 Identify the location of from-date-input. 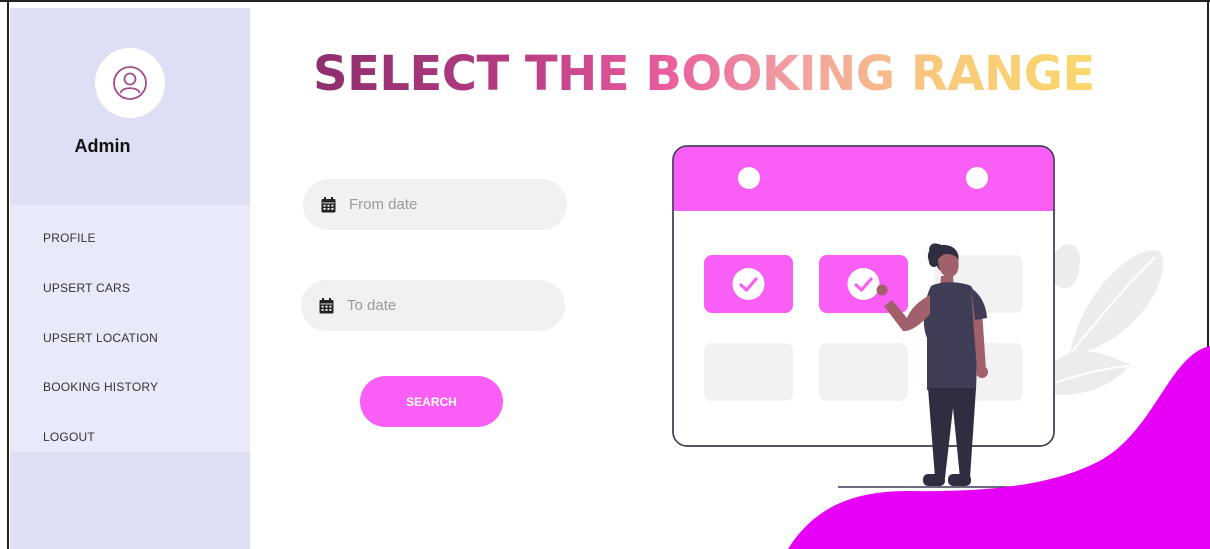
(439, 204).